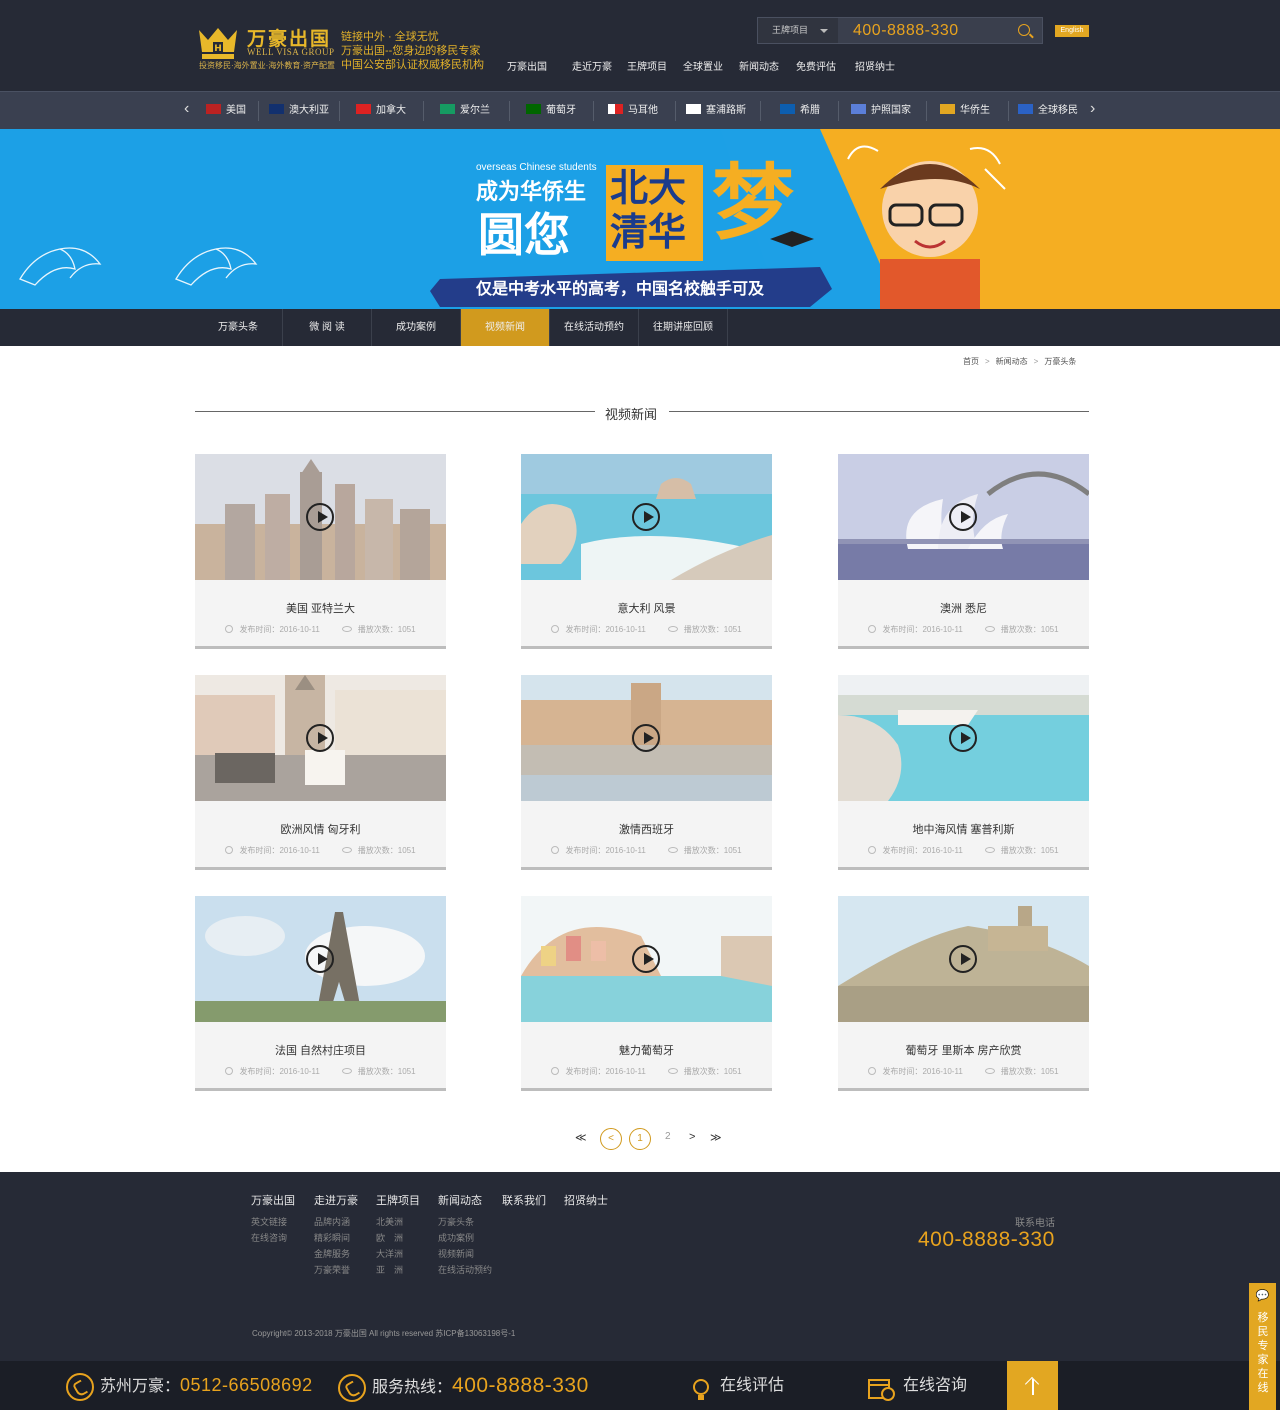 The height and width of the screenshot is (1422, 1280). What do you see at coordinates (398, 1254) in the screenshot?
I see `footer-link: 大洋洲` at bounding box center [398, 1254].